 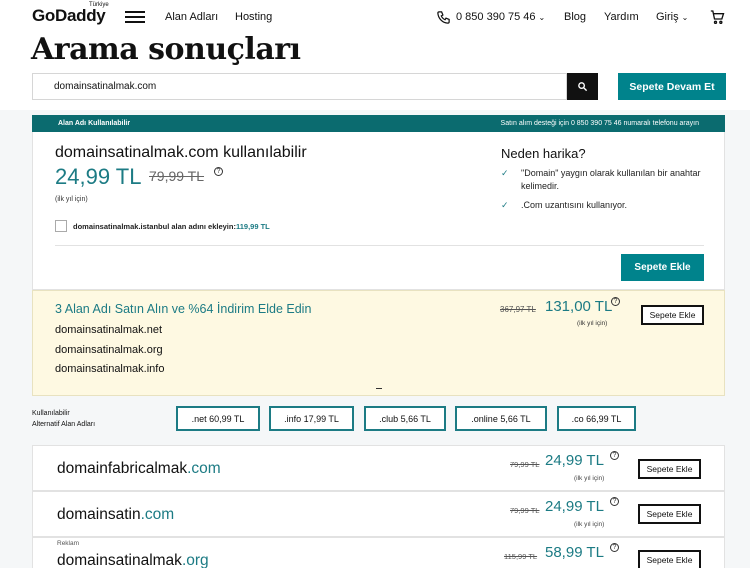 I want to click on add-to-cart-button: Sepete Ekle, so click(x=662, y=267).